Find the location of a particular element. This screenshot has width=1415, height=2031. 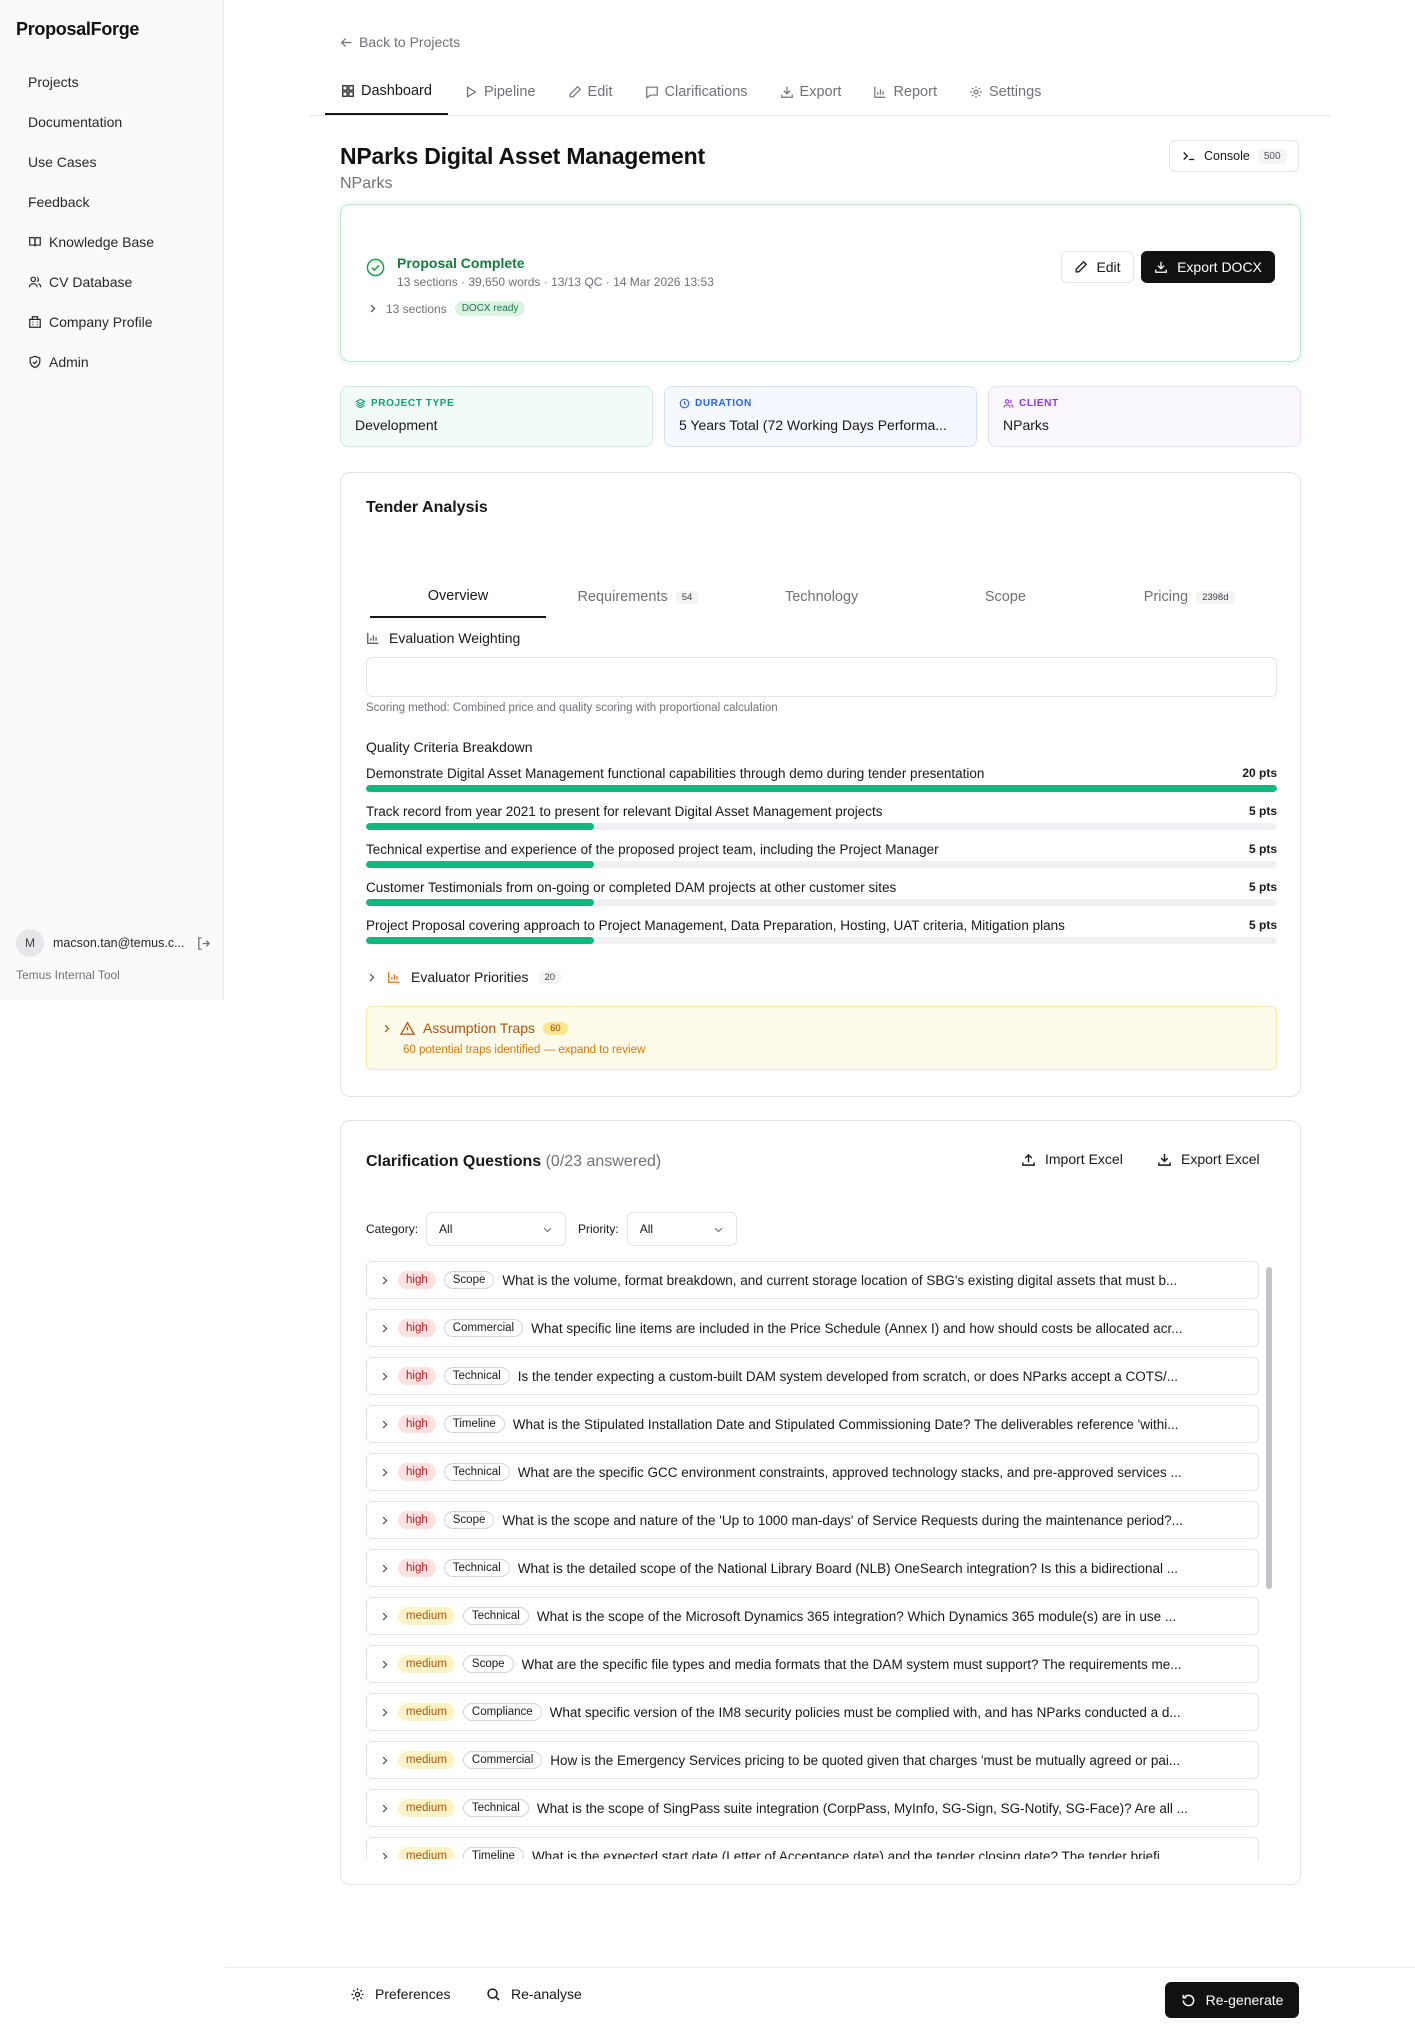

tab-edit: Edit is located at coordinates (590, 91).